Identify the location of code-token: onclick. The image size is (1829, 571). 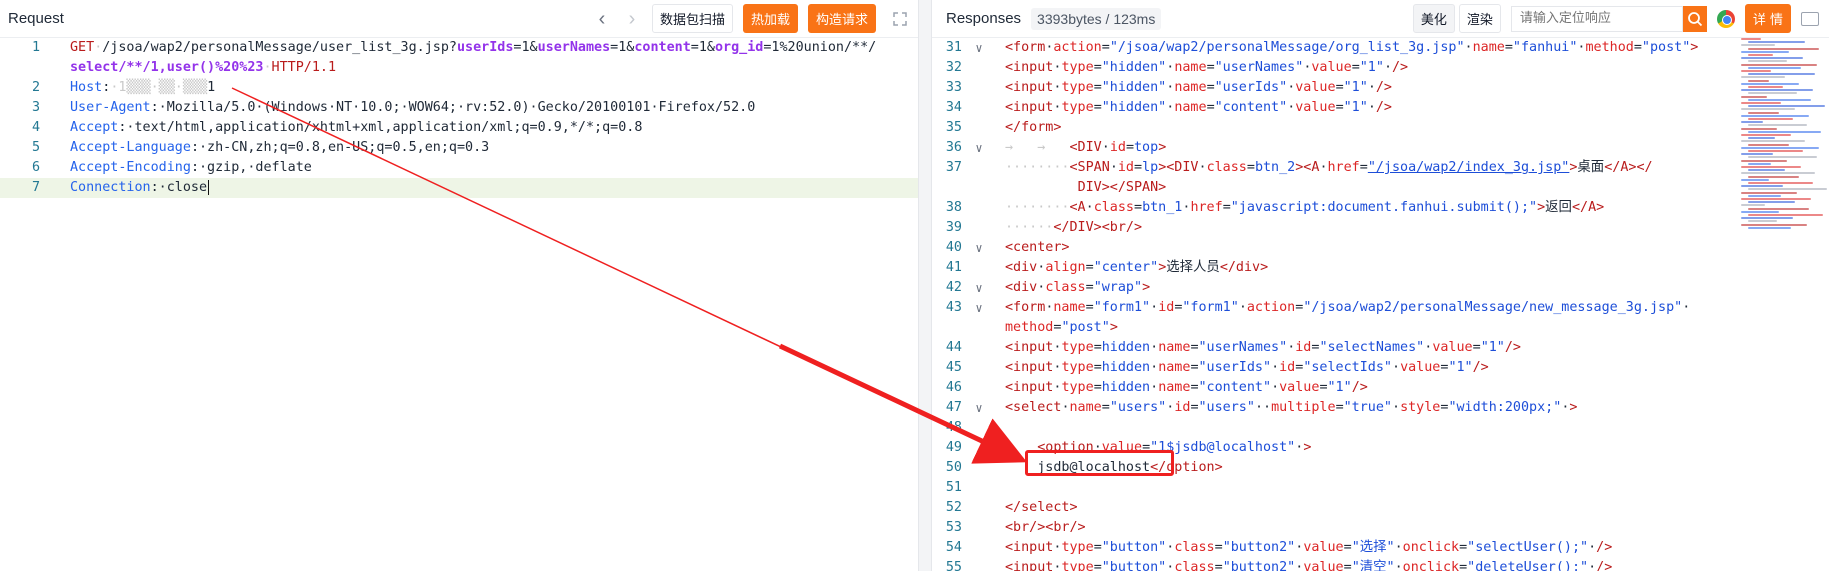
(1431, 565).